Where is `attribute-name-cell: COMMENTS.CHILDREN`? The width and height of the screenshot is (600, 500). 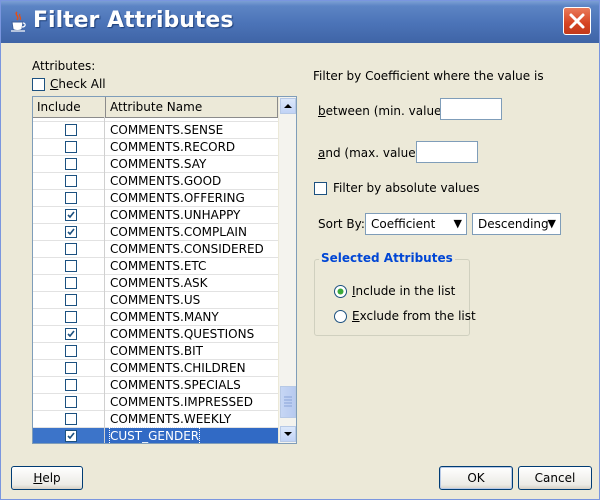
attribute-name-cell: COMMENTS.CHILDREN is located at coordinates (178, 368).